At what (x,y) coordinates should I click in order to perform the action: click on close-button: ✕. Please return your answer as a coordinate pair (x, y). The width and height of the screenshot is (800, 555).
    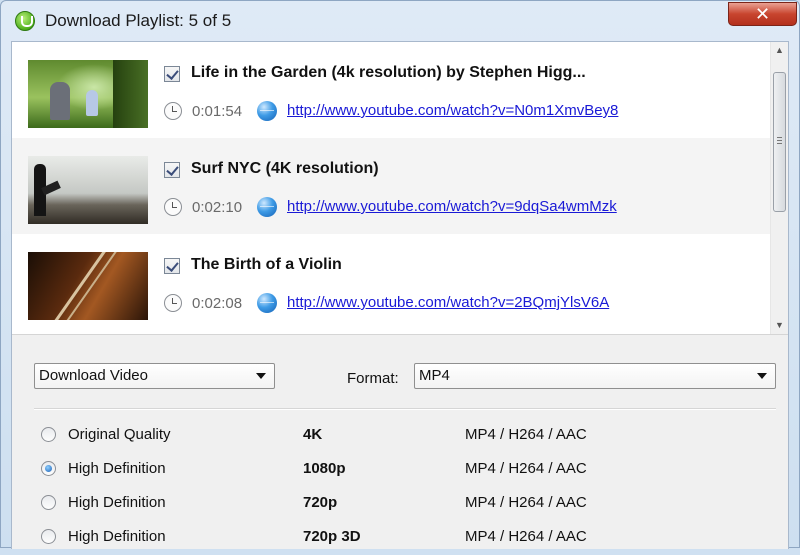
    Looking at the image, I should click on (762, 14).